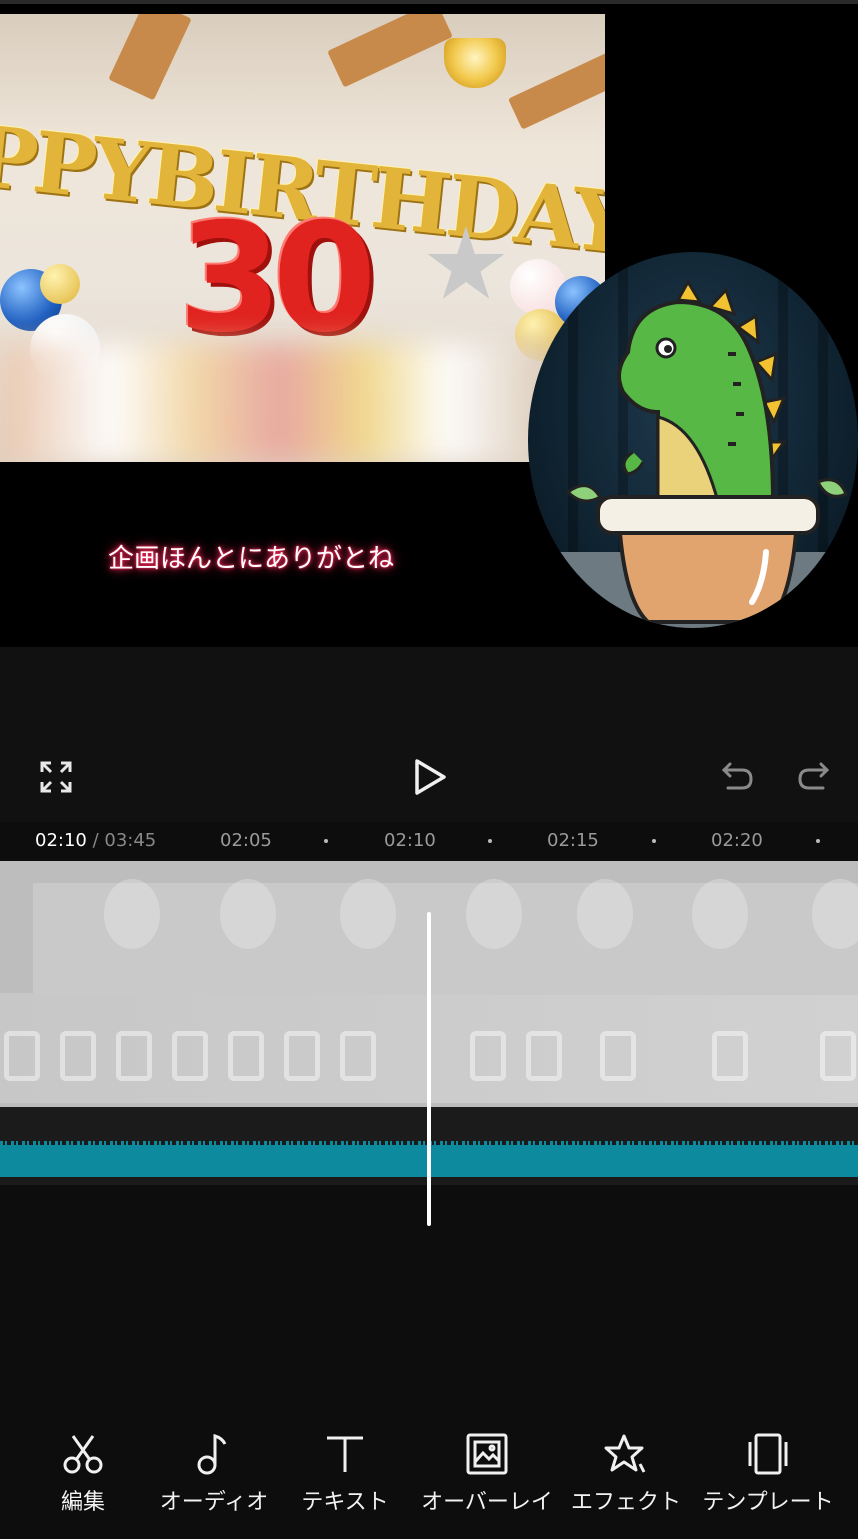 The image size is (858, 1539). What do you see at coordinates (214, 1502) in the screenshot?
I see `tool-label: オーディオ` at bounding box center [214, 1502].